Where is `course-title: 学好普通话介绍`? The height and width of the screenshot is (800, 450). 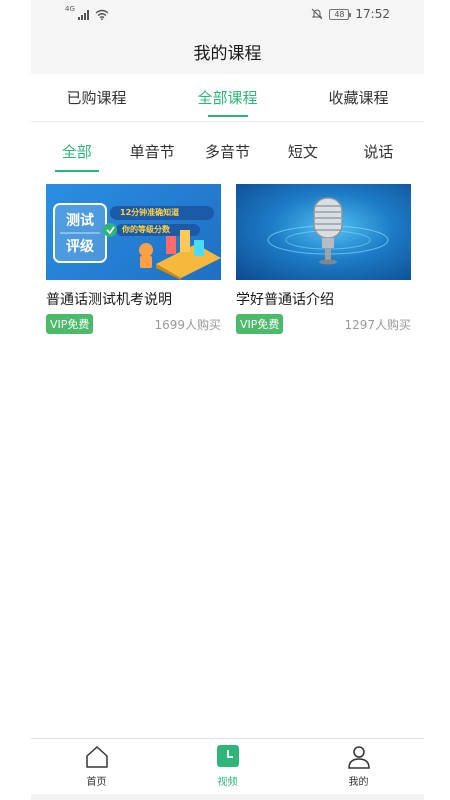
course-title: 学好普通话介绍 is located at coordinates (285, 300).